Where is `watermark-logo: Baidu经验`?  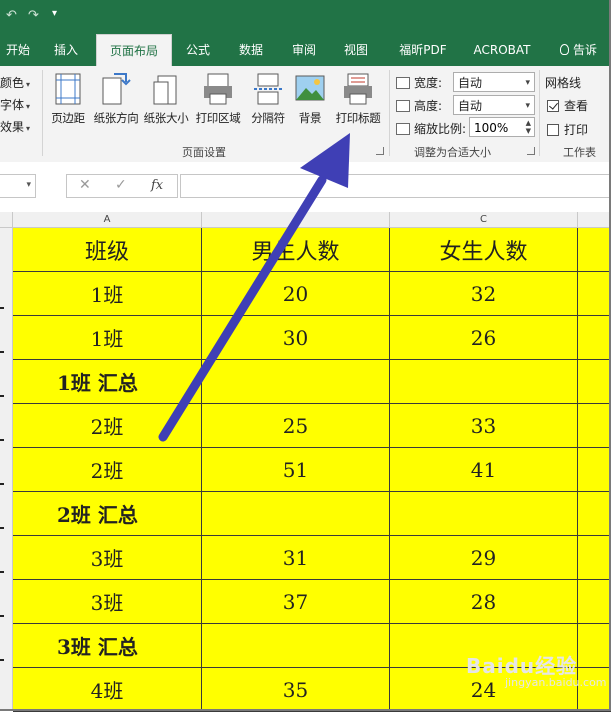
watermark-logo: Baidu经验 is located at coordinates (522, 666).